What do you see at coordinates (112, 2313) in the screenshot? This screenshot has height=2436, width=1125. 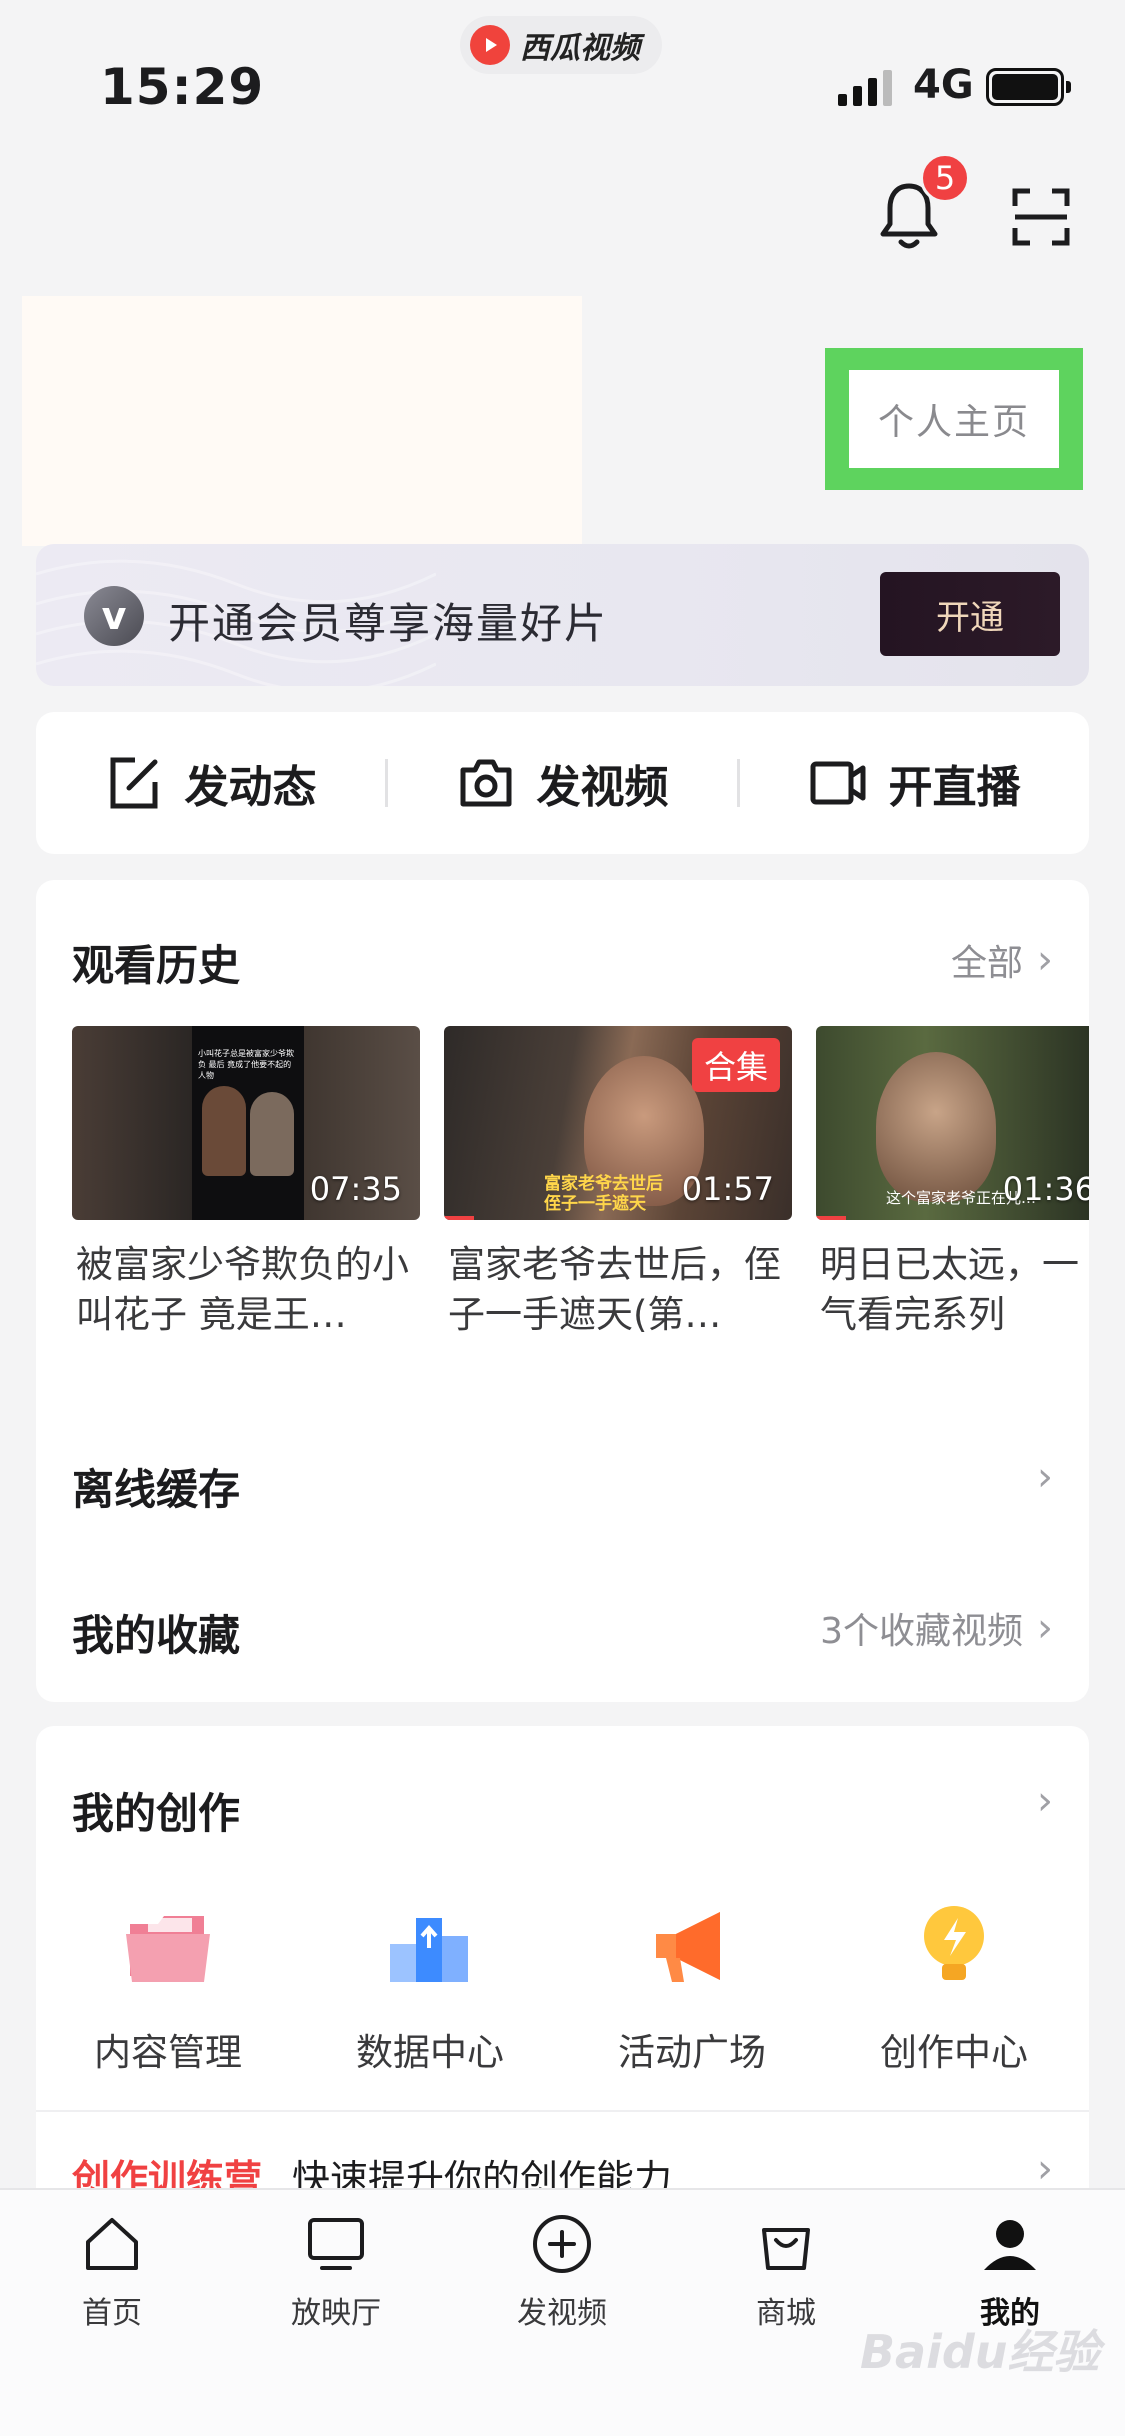 I see `tab-label: 首页` at bounding box center [112, 2313].